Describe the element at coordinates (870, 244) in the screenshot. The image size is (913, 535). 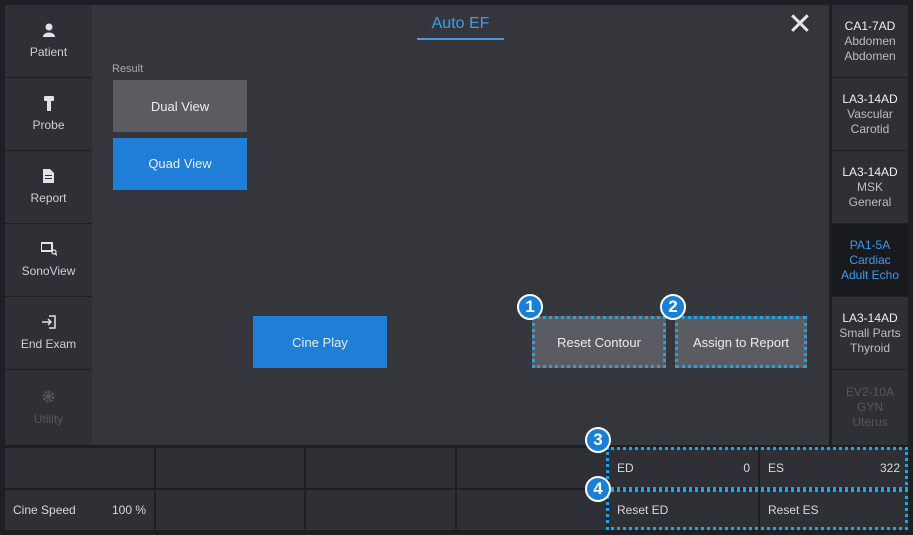
I see `probe-name: PA1-5A` at that location.